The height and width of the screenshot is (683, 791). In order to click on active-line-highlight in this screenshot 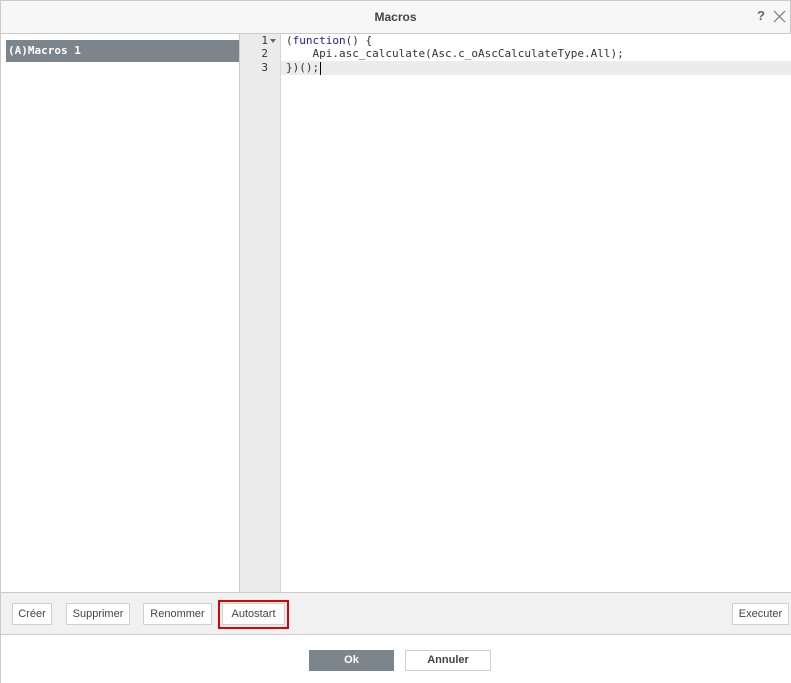, I will do `click(536, 68)`.